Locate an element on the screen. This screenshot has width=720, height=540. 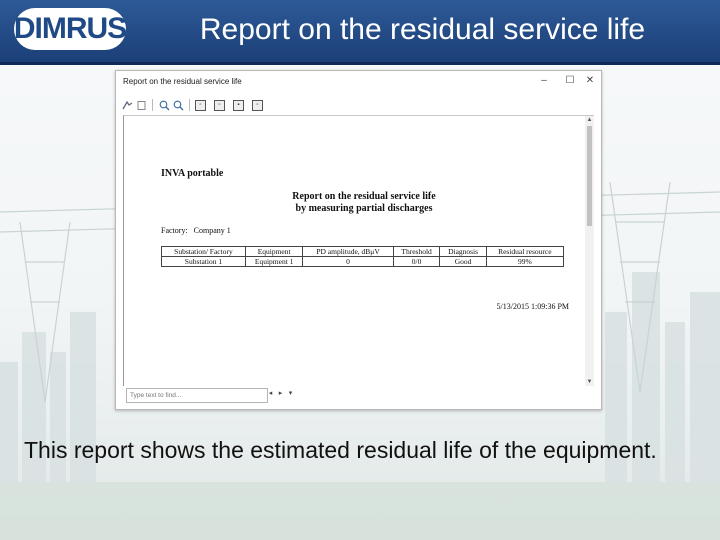
viewer-toolbar: ▫ ▫ ▪ ▫ is located at coordinates (358, 105).